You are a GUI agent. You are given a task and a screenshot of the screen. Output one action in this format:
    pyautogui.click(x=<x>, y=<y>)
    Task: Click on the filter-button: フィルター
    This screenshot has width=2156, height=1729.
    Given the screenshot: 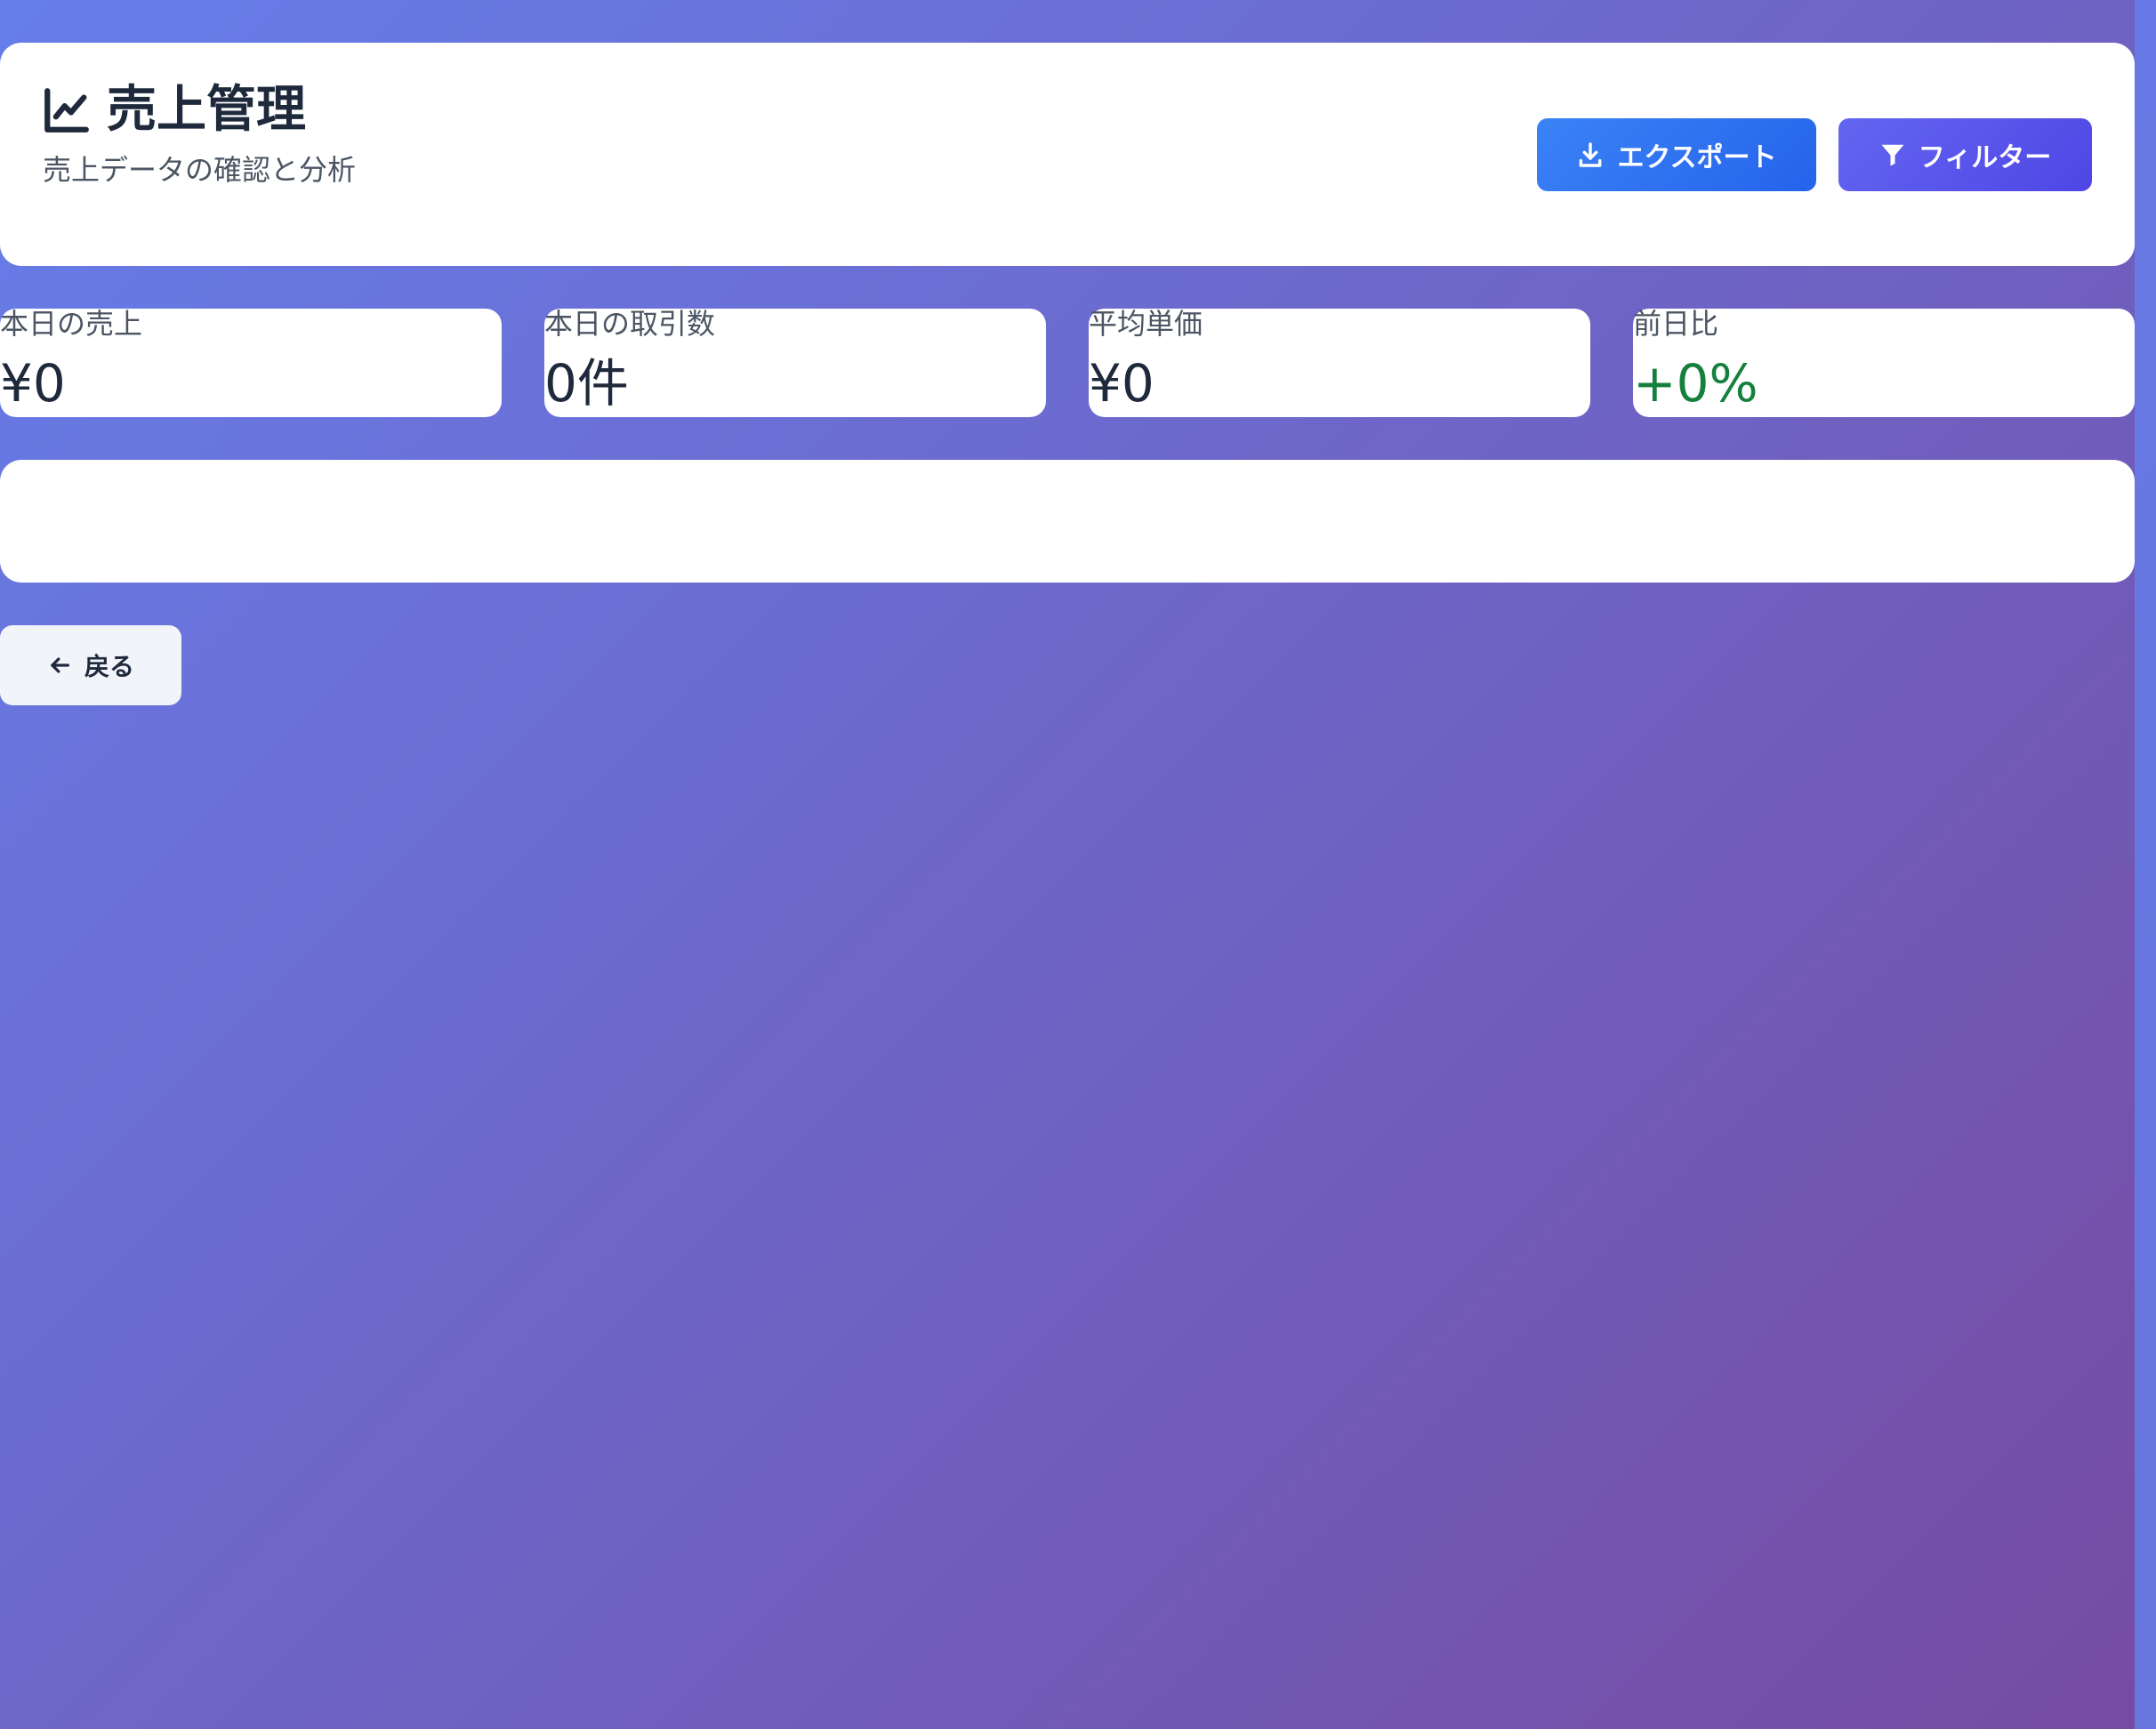 What is the action you would take?
    pyautogui.click(x=1965, y=154)
    